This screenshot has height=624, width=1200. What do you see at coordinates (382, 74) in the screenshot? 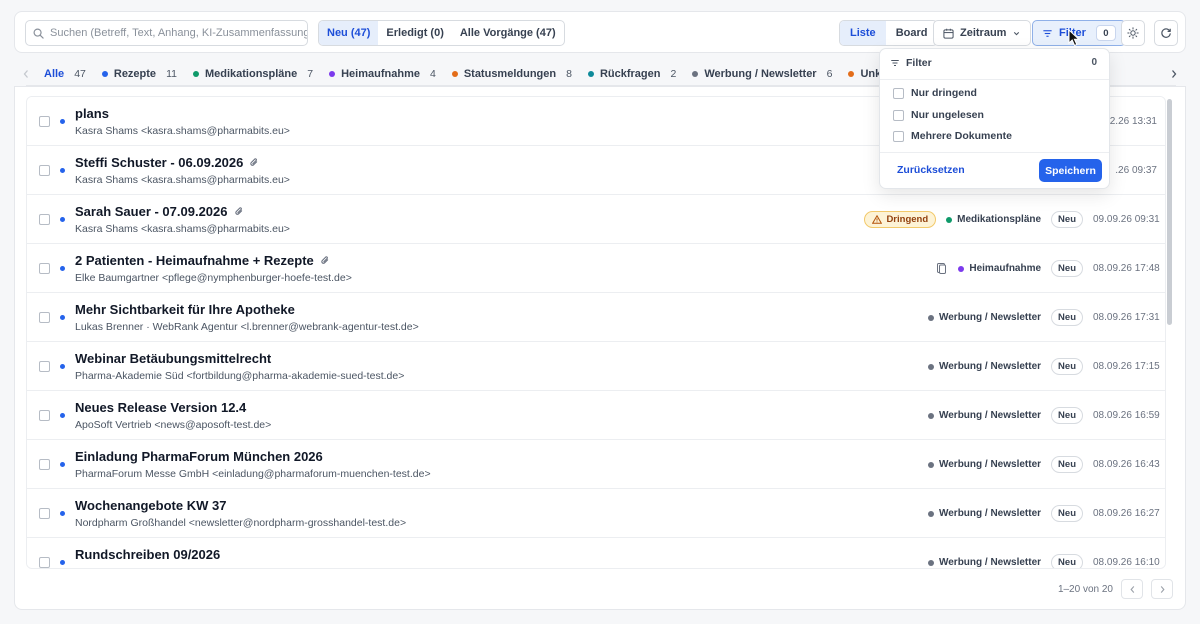
I see `category-tab: Heimaufnahme 4` at bounding box center [382, 74].